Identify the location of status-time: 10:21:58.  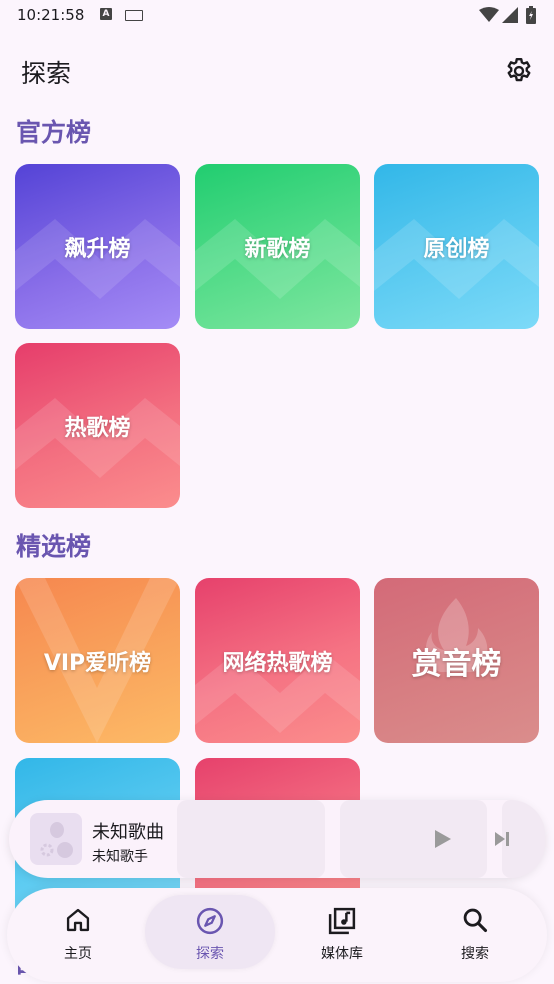
(51, 15).